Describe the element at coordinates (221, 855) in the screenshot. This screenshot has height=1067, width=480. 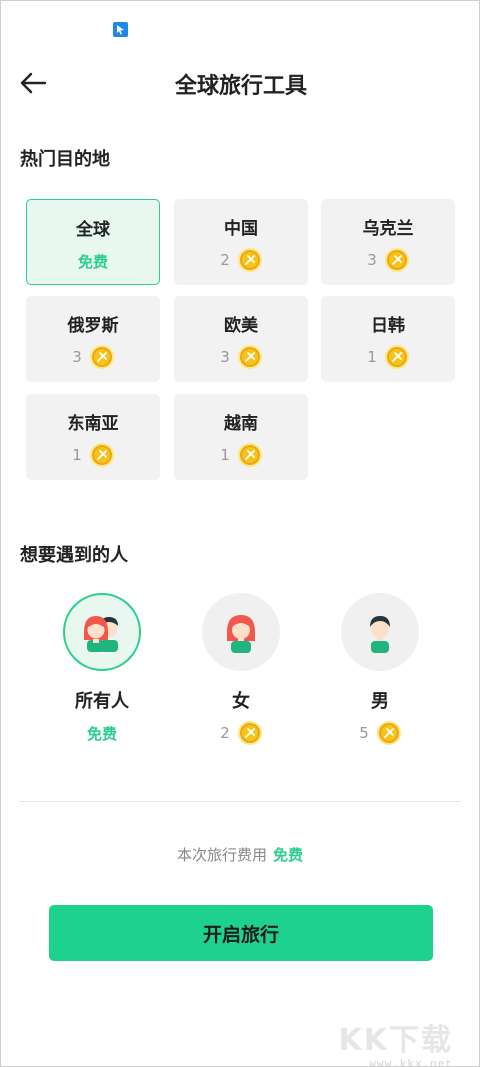
I see `trip-cost-label: 本次旅行费用` at that location.